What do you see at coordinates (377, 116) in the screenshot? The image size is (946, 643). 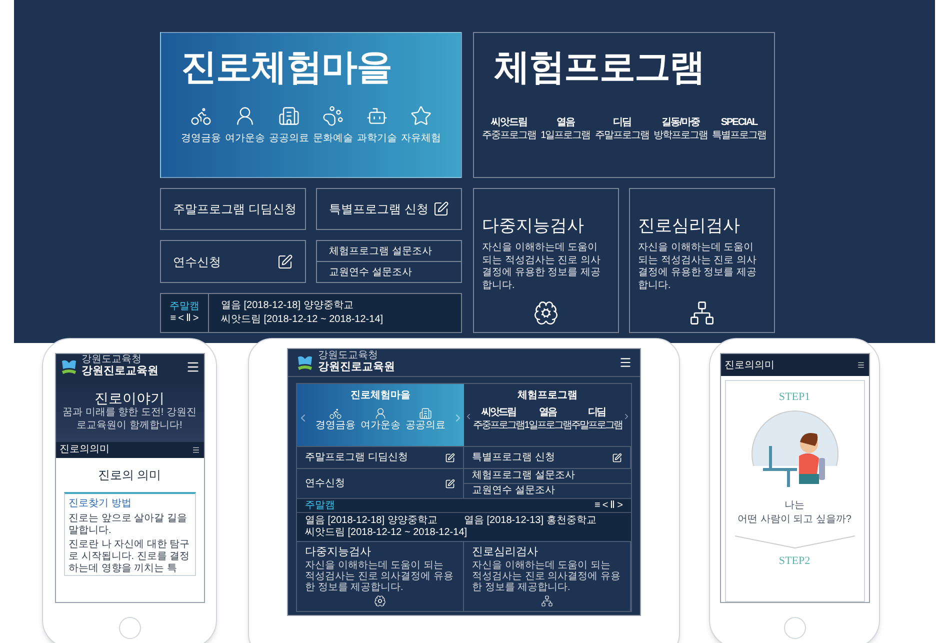 I see `robot-icon` at bounding box center [377, 116].